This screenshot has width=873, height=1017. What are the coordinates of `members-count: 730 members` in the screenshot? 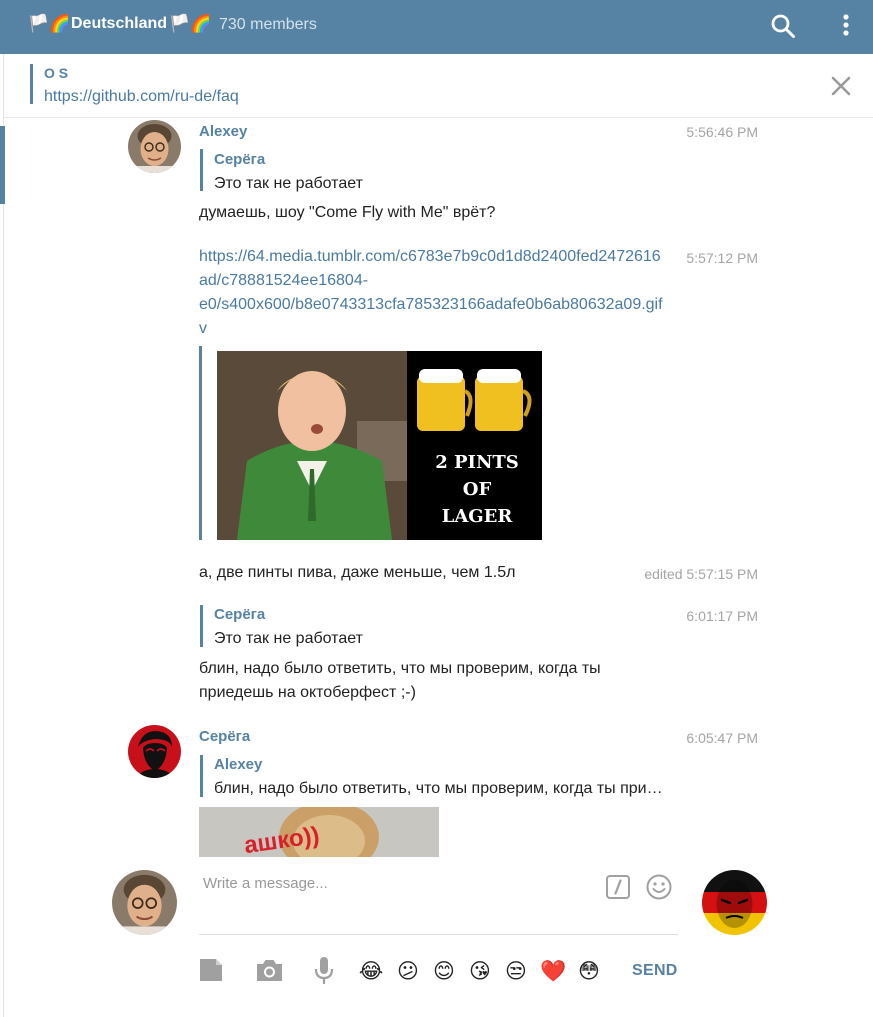 It's located at (268, 25).